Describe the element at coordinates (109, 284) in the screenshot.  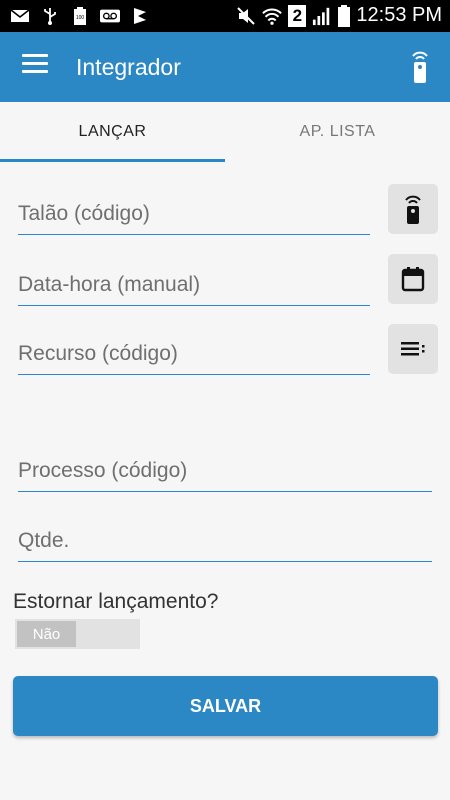
I see `datahora-placeholder: Data-hora (manual)` at that location.